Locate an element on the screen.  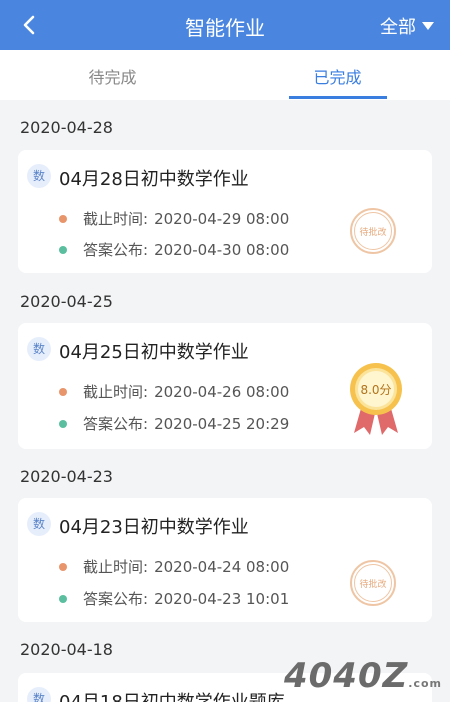
answer-value: 2020-04-30 08:00 is located at coordinates (222, 249).